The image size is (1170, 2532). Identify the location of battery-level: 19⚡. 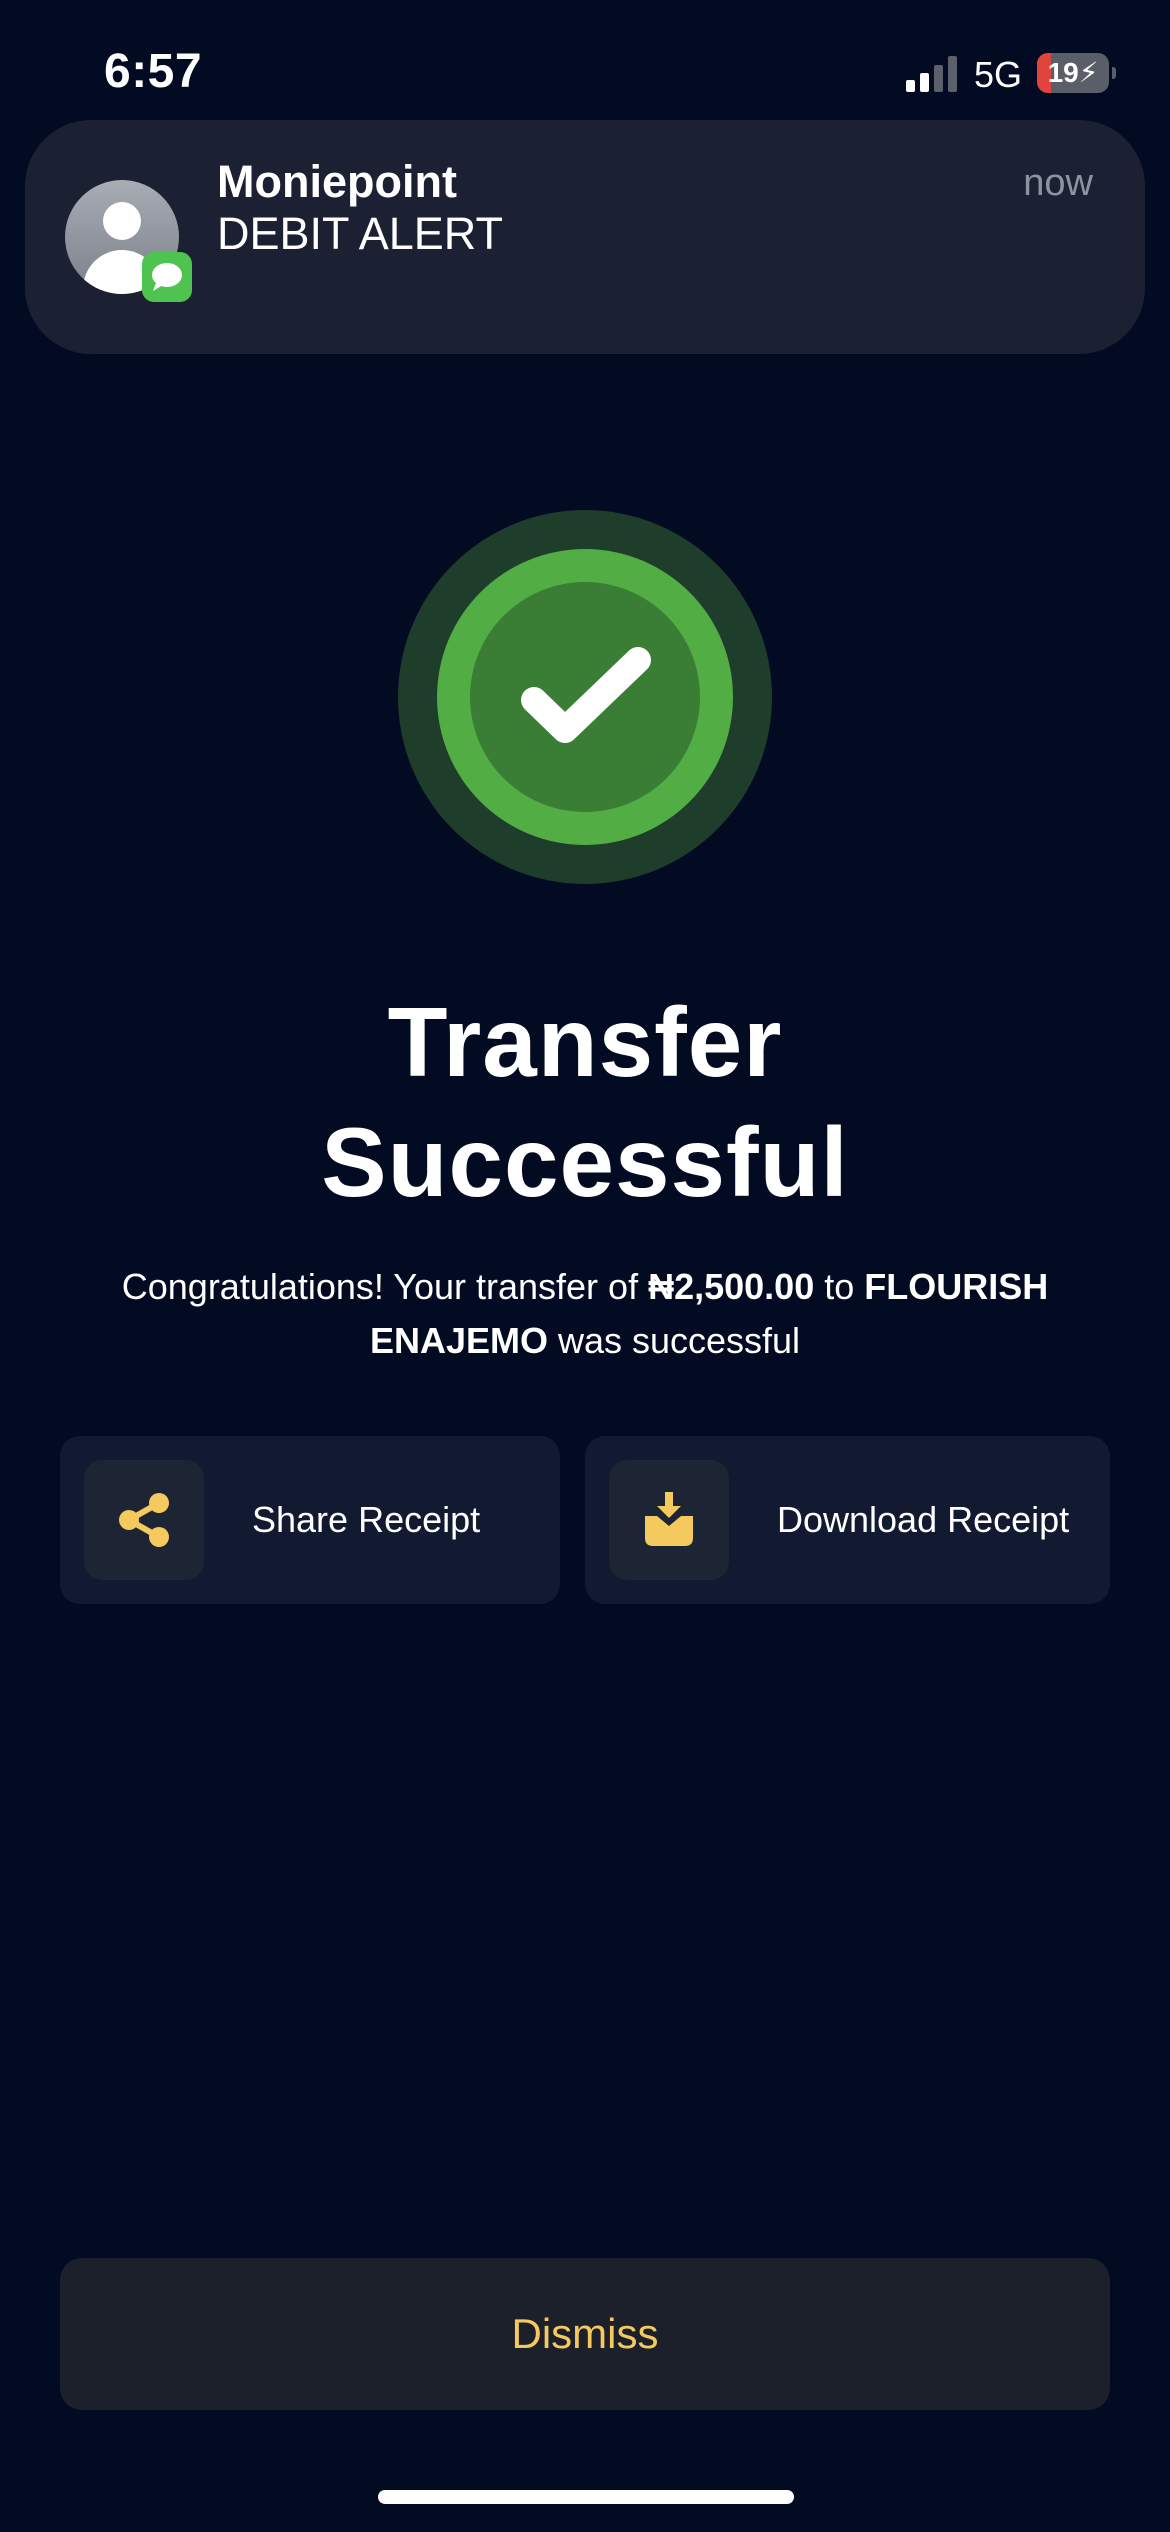
(1073, 72).